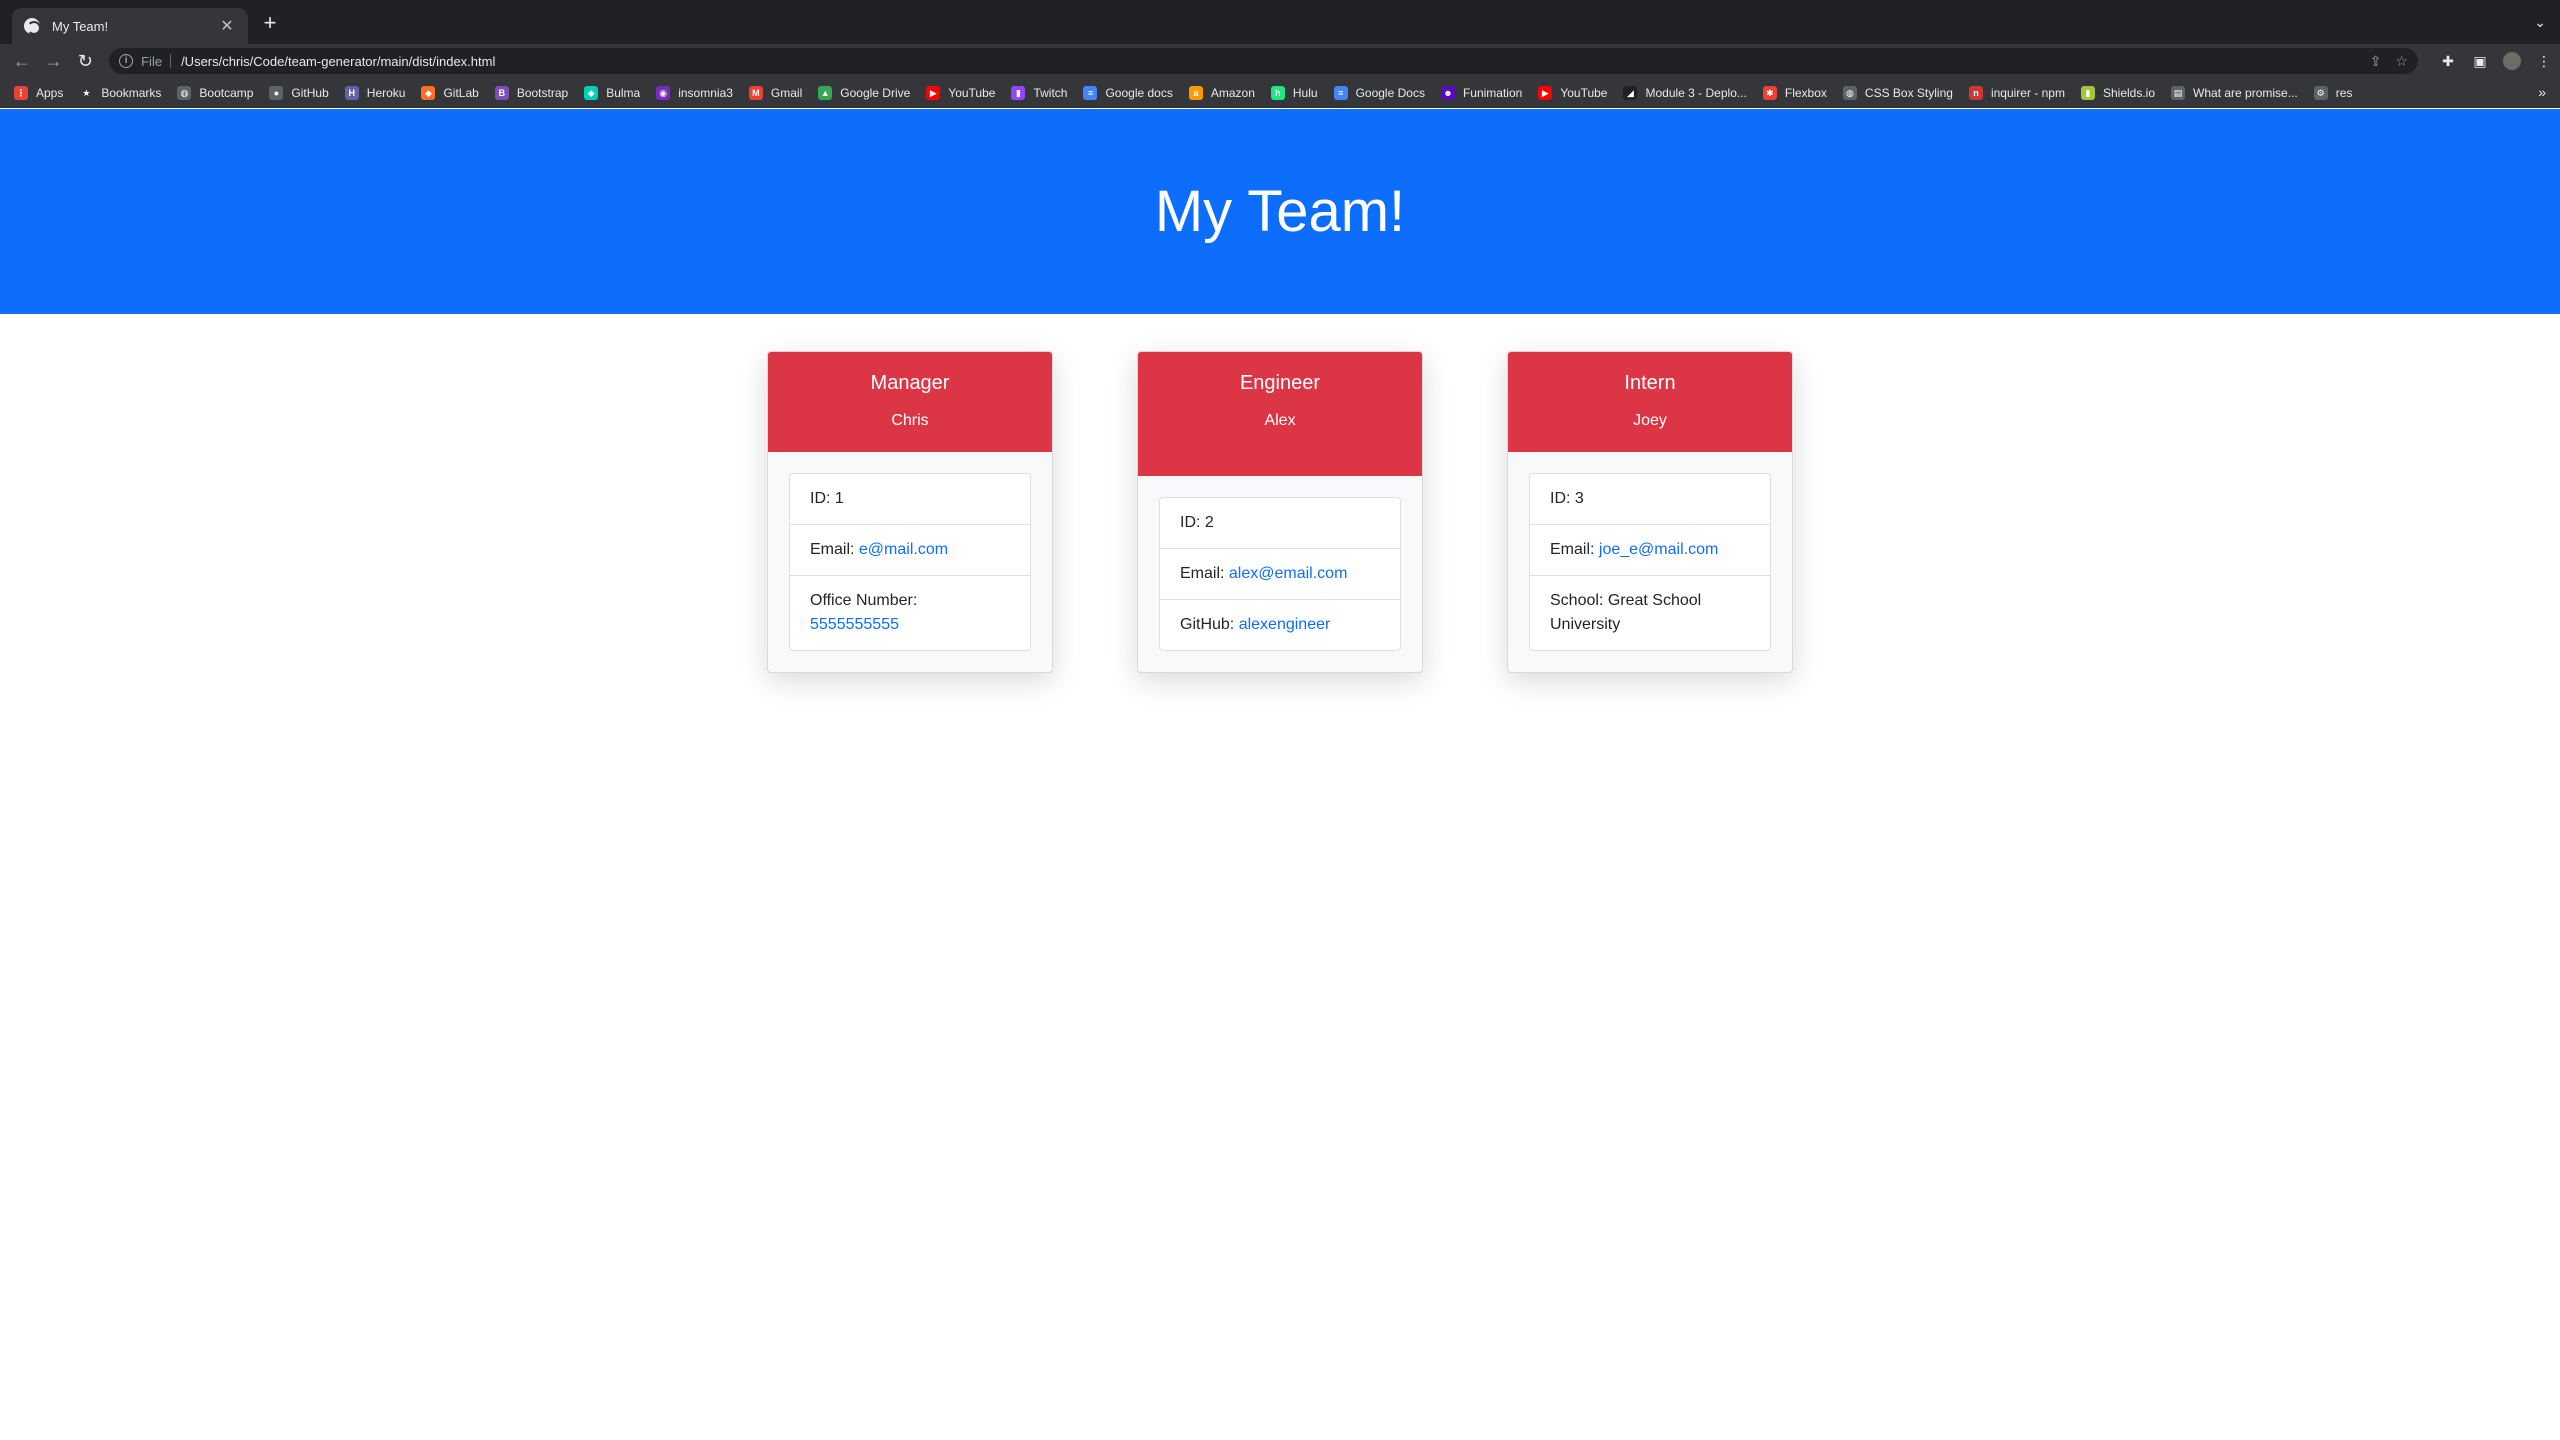  I want to click on bookmark-item: ⋮ Apps, so click(38, 92).